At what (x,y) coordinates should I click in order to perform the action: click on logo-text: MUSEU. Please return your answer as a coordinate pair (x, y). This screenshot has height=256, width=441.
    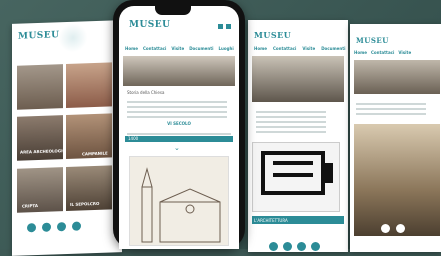
    Looking at the image, I should click on (39, 36).